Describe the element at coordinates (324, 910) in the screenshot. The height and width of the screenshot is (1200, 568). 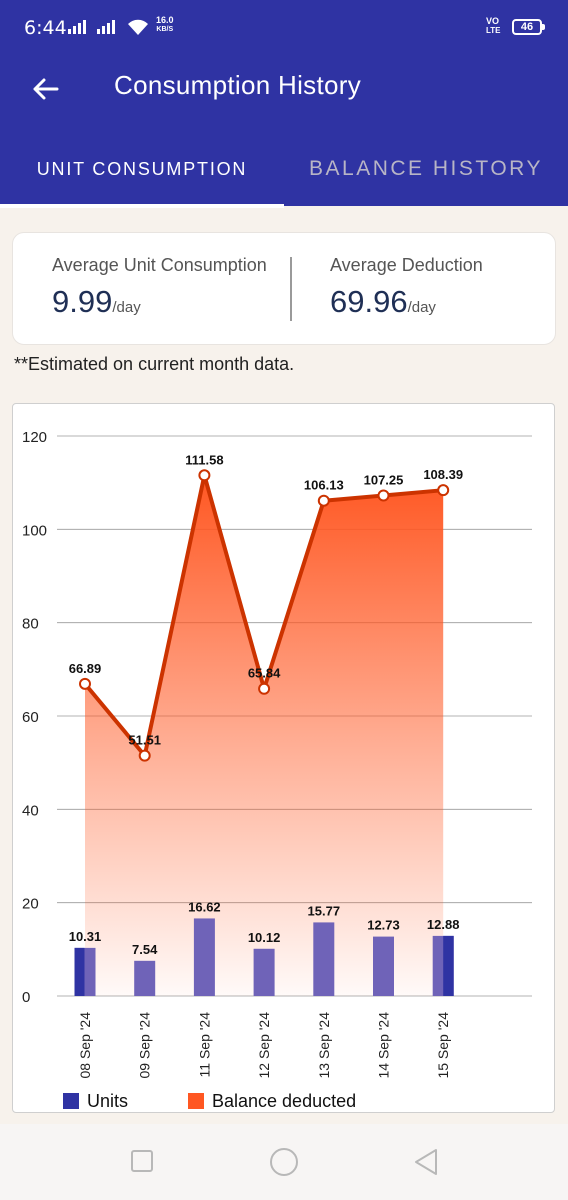
I see `units-value-label: 15.77` at that location.